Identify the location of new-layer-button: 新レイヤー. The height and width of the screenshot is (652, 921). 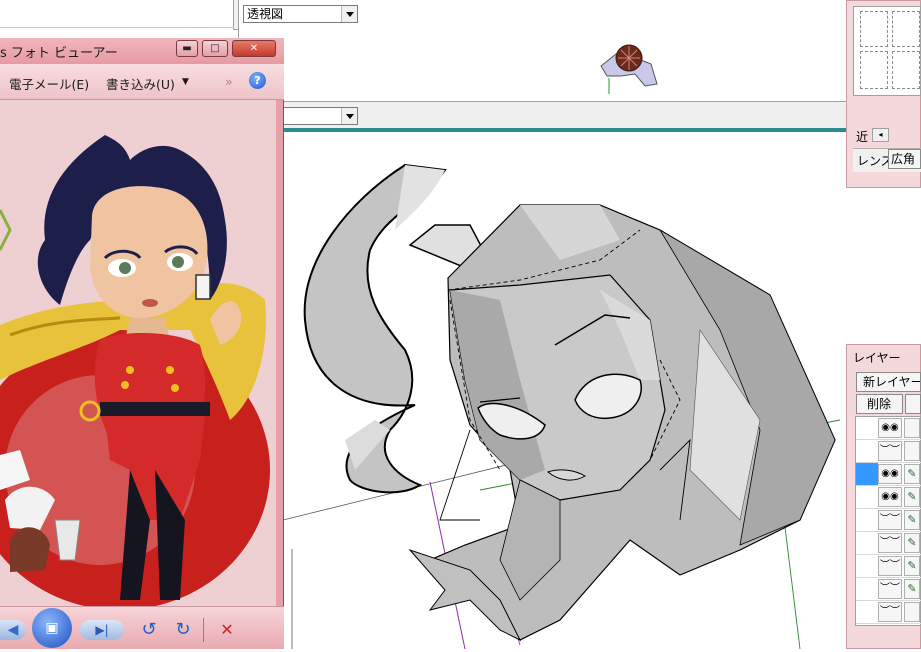
(888, 382).